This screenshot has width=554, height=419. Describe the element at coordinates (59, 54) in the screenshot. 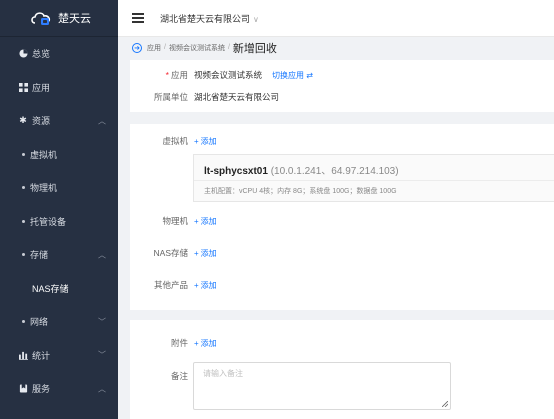

I see `sidebar-item-overview: 总览` at that location.